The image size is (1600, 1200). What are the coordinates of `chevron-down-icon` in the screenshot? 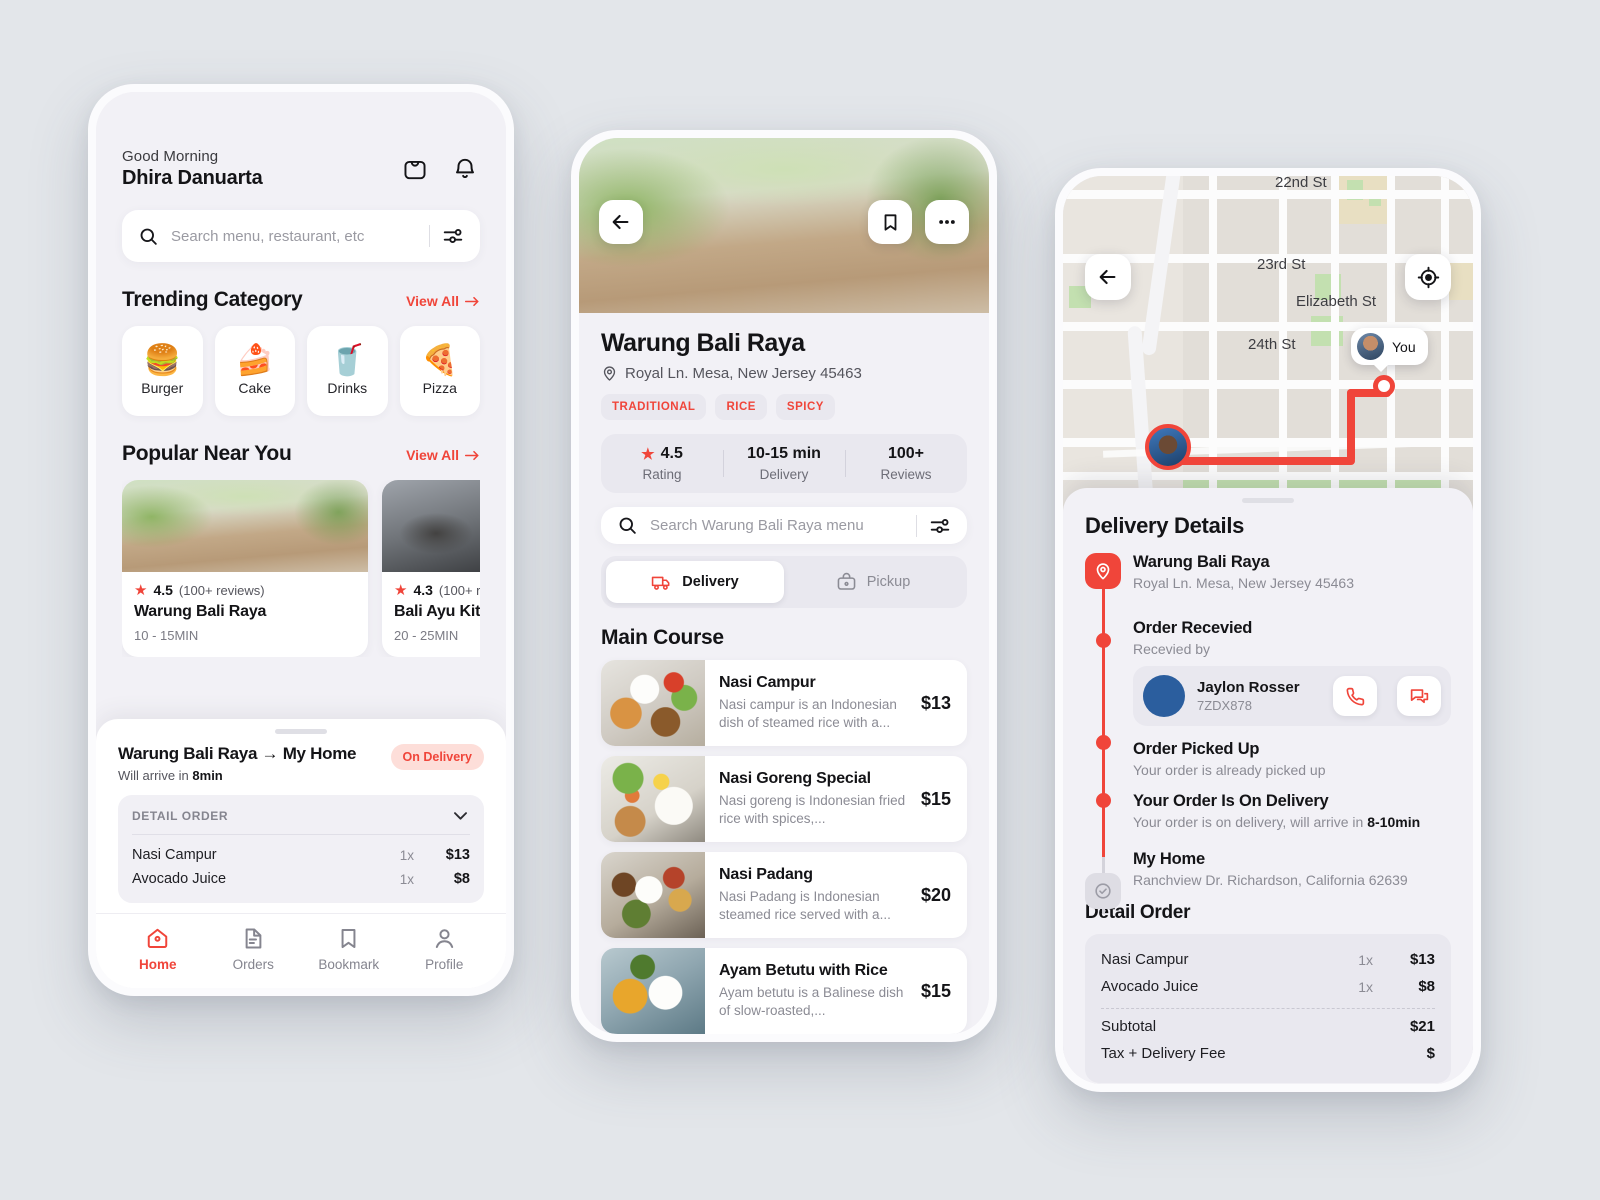 It's located at (460, 815).